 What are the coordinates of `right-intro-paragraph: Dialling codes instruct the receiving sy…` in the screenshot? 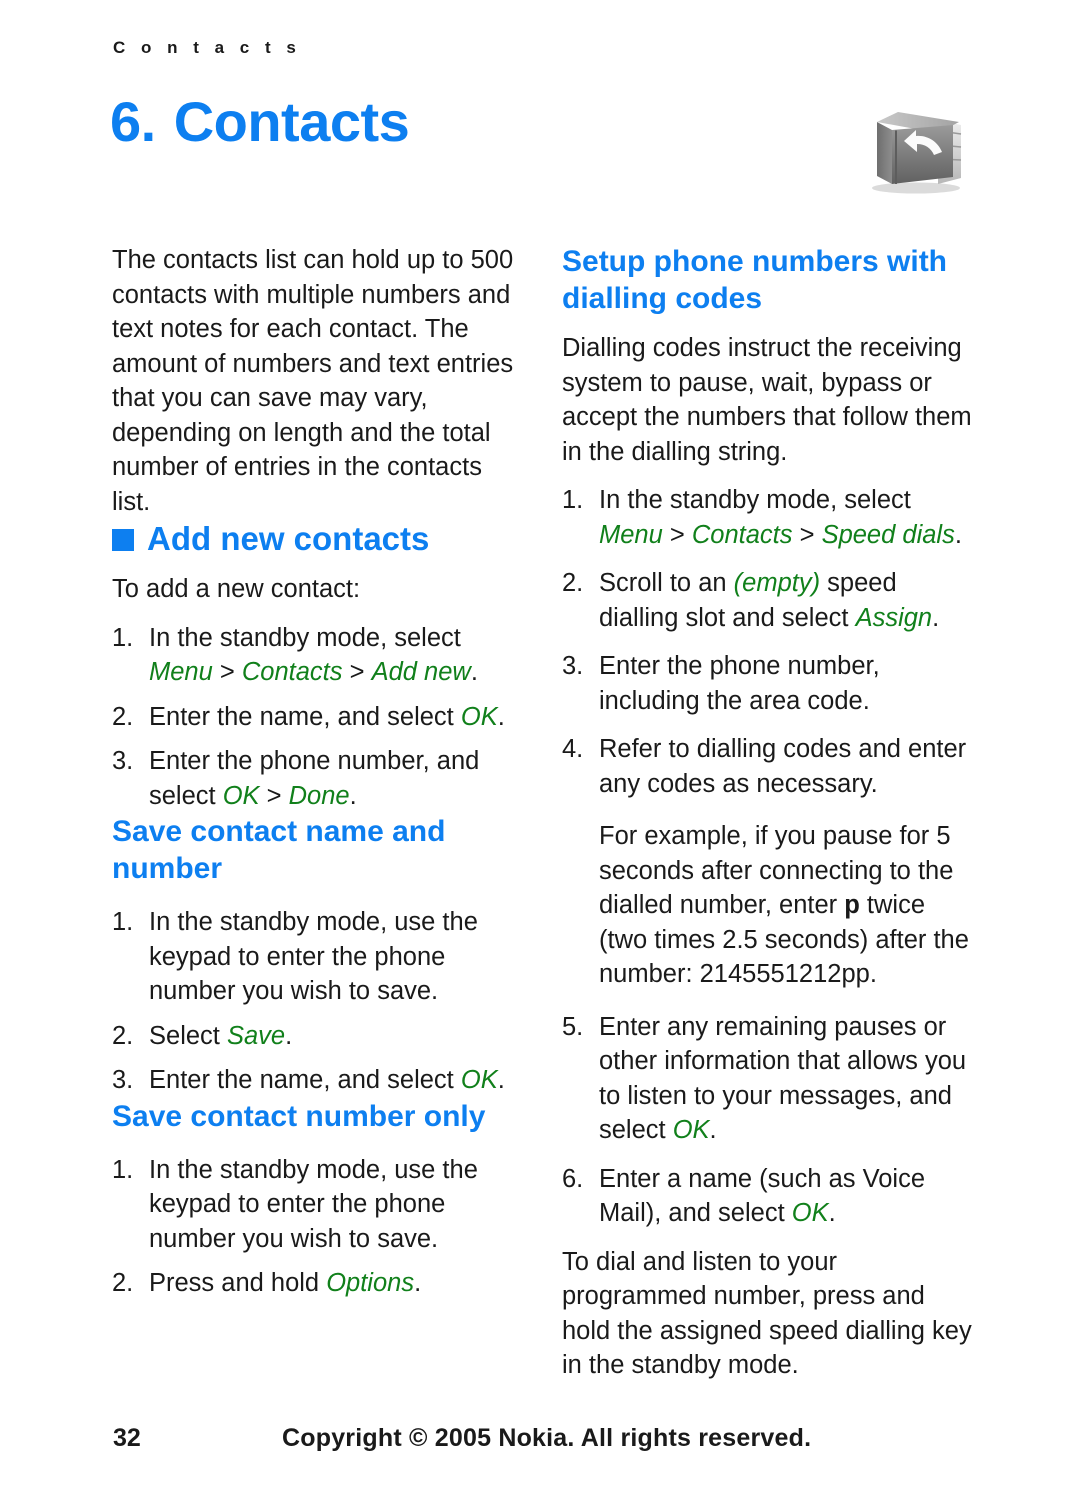 It's located at (767, 400).